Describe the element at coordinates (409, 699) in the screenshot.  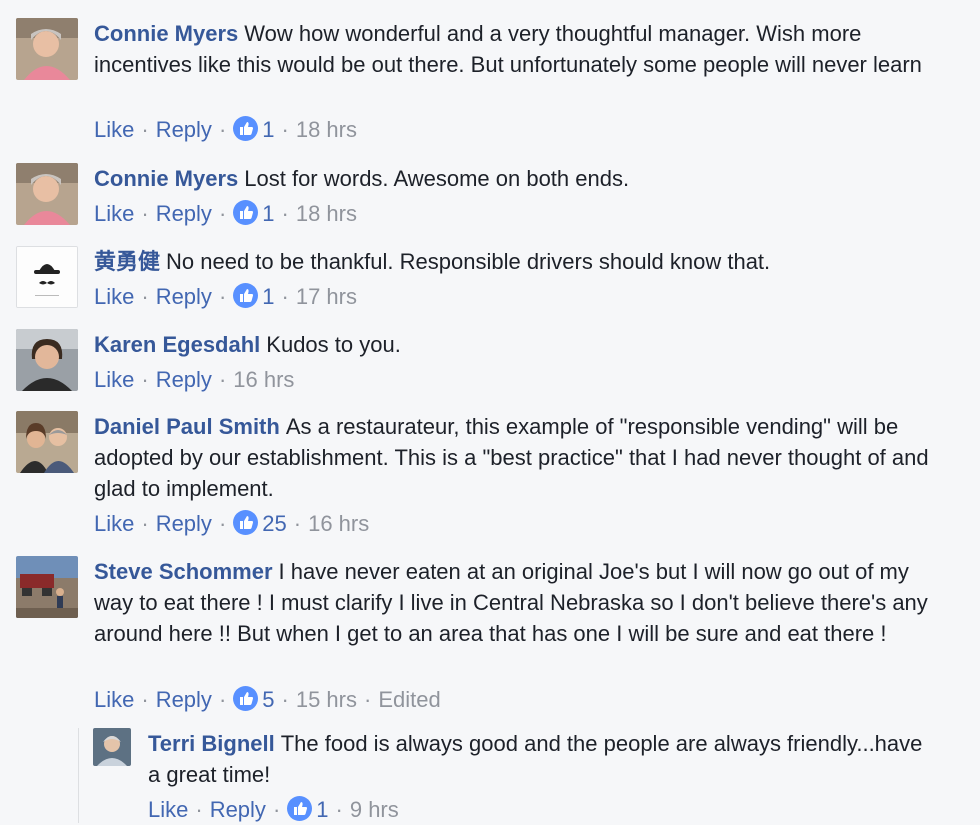
I see `edited-label: Edited` at that location.